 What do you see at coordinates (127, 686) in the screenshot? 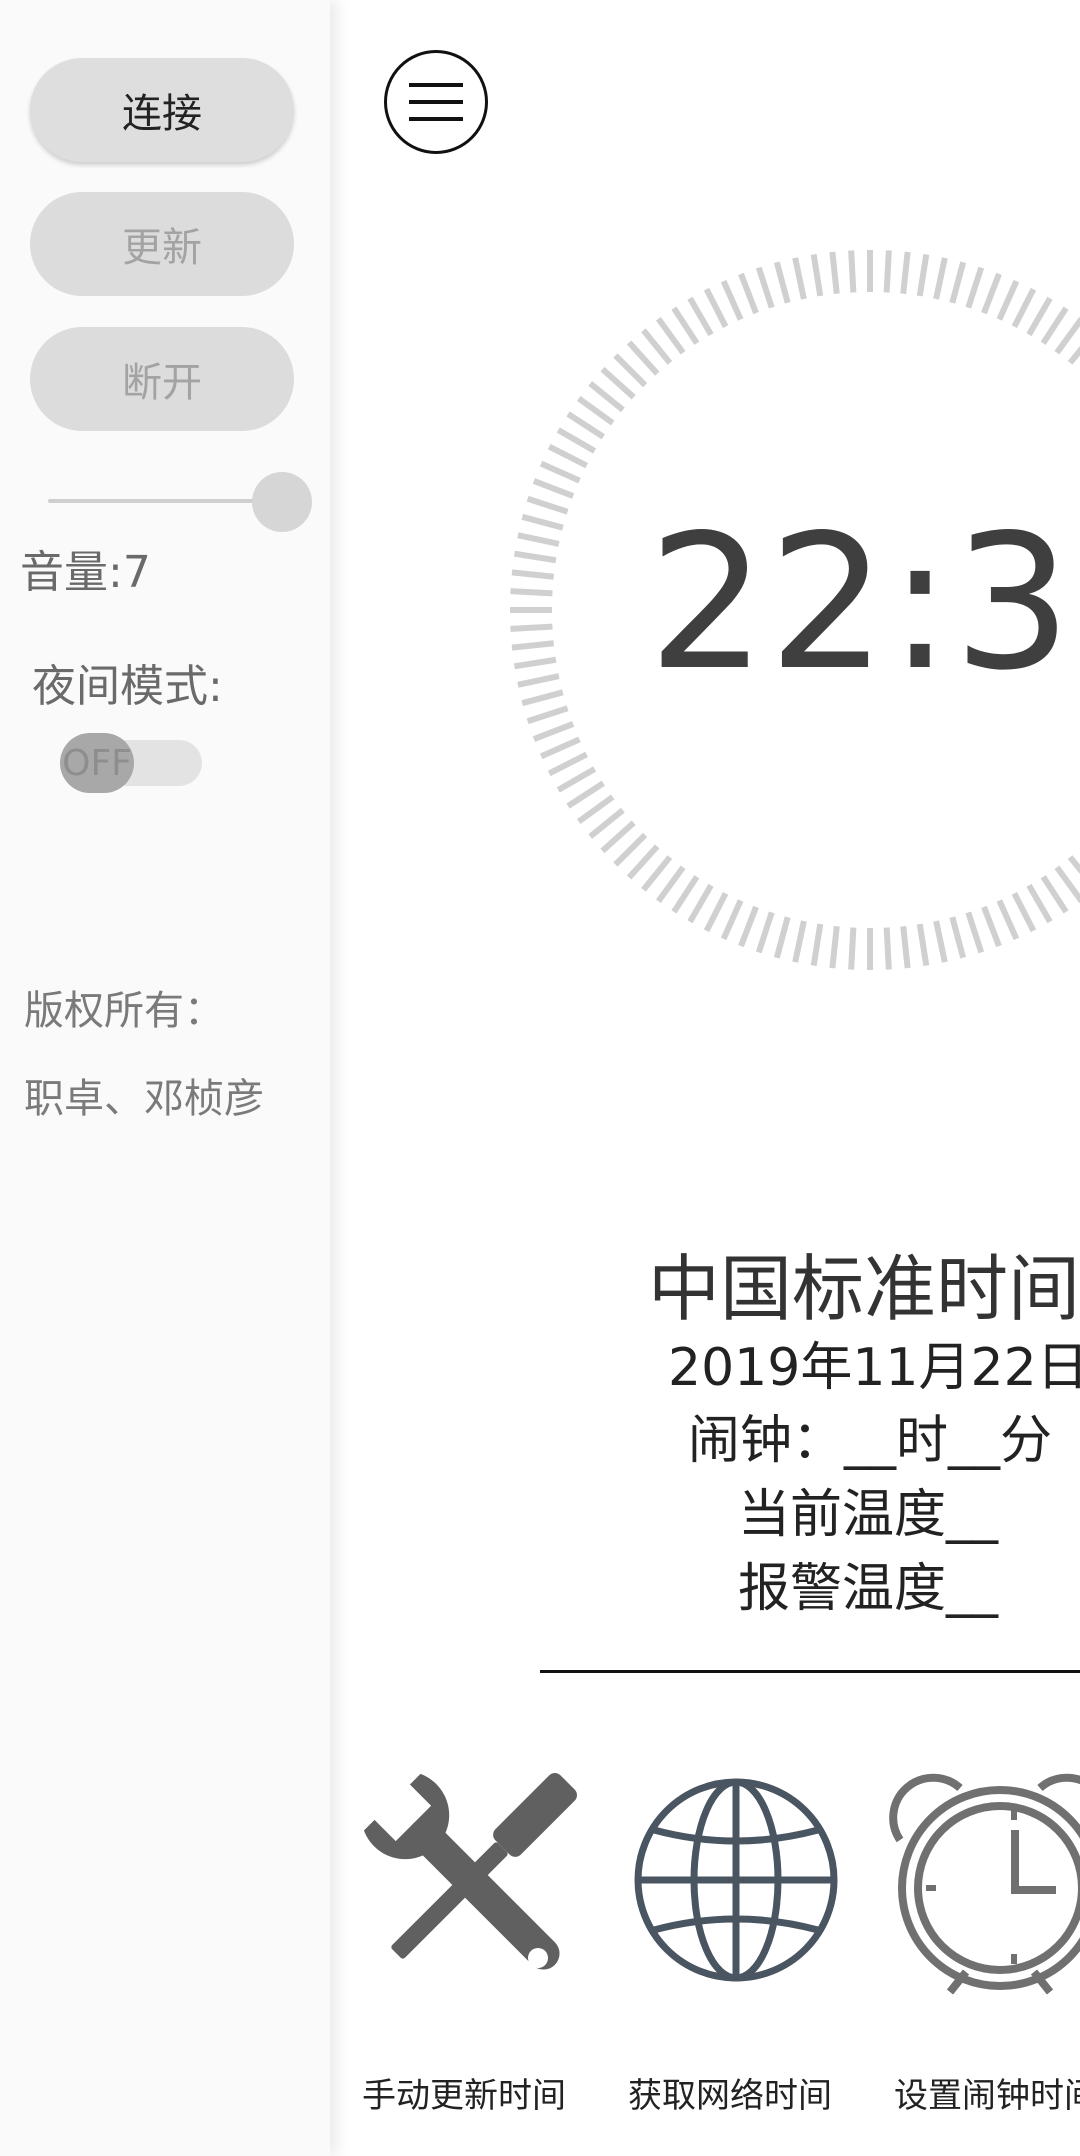
I see `night-mode-label: 夜间模式:` at bounding box center [127, 686].